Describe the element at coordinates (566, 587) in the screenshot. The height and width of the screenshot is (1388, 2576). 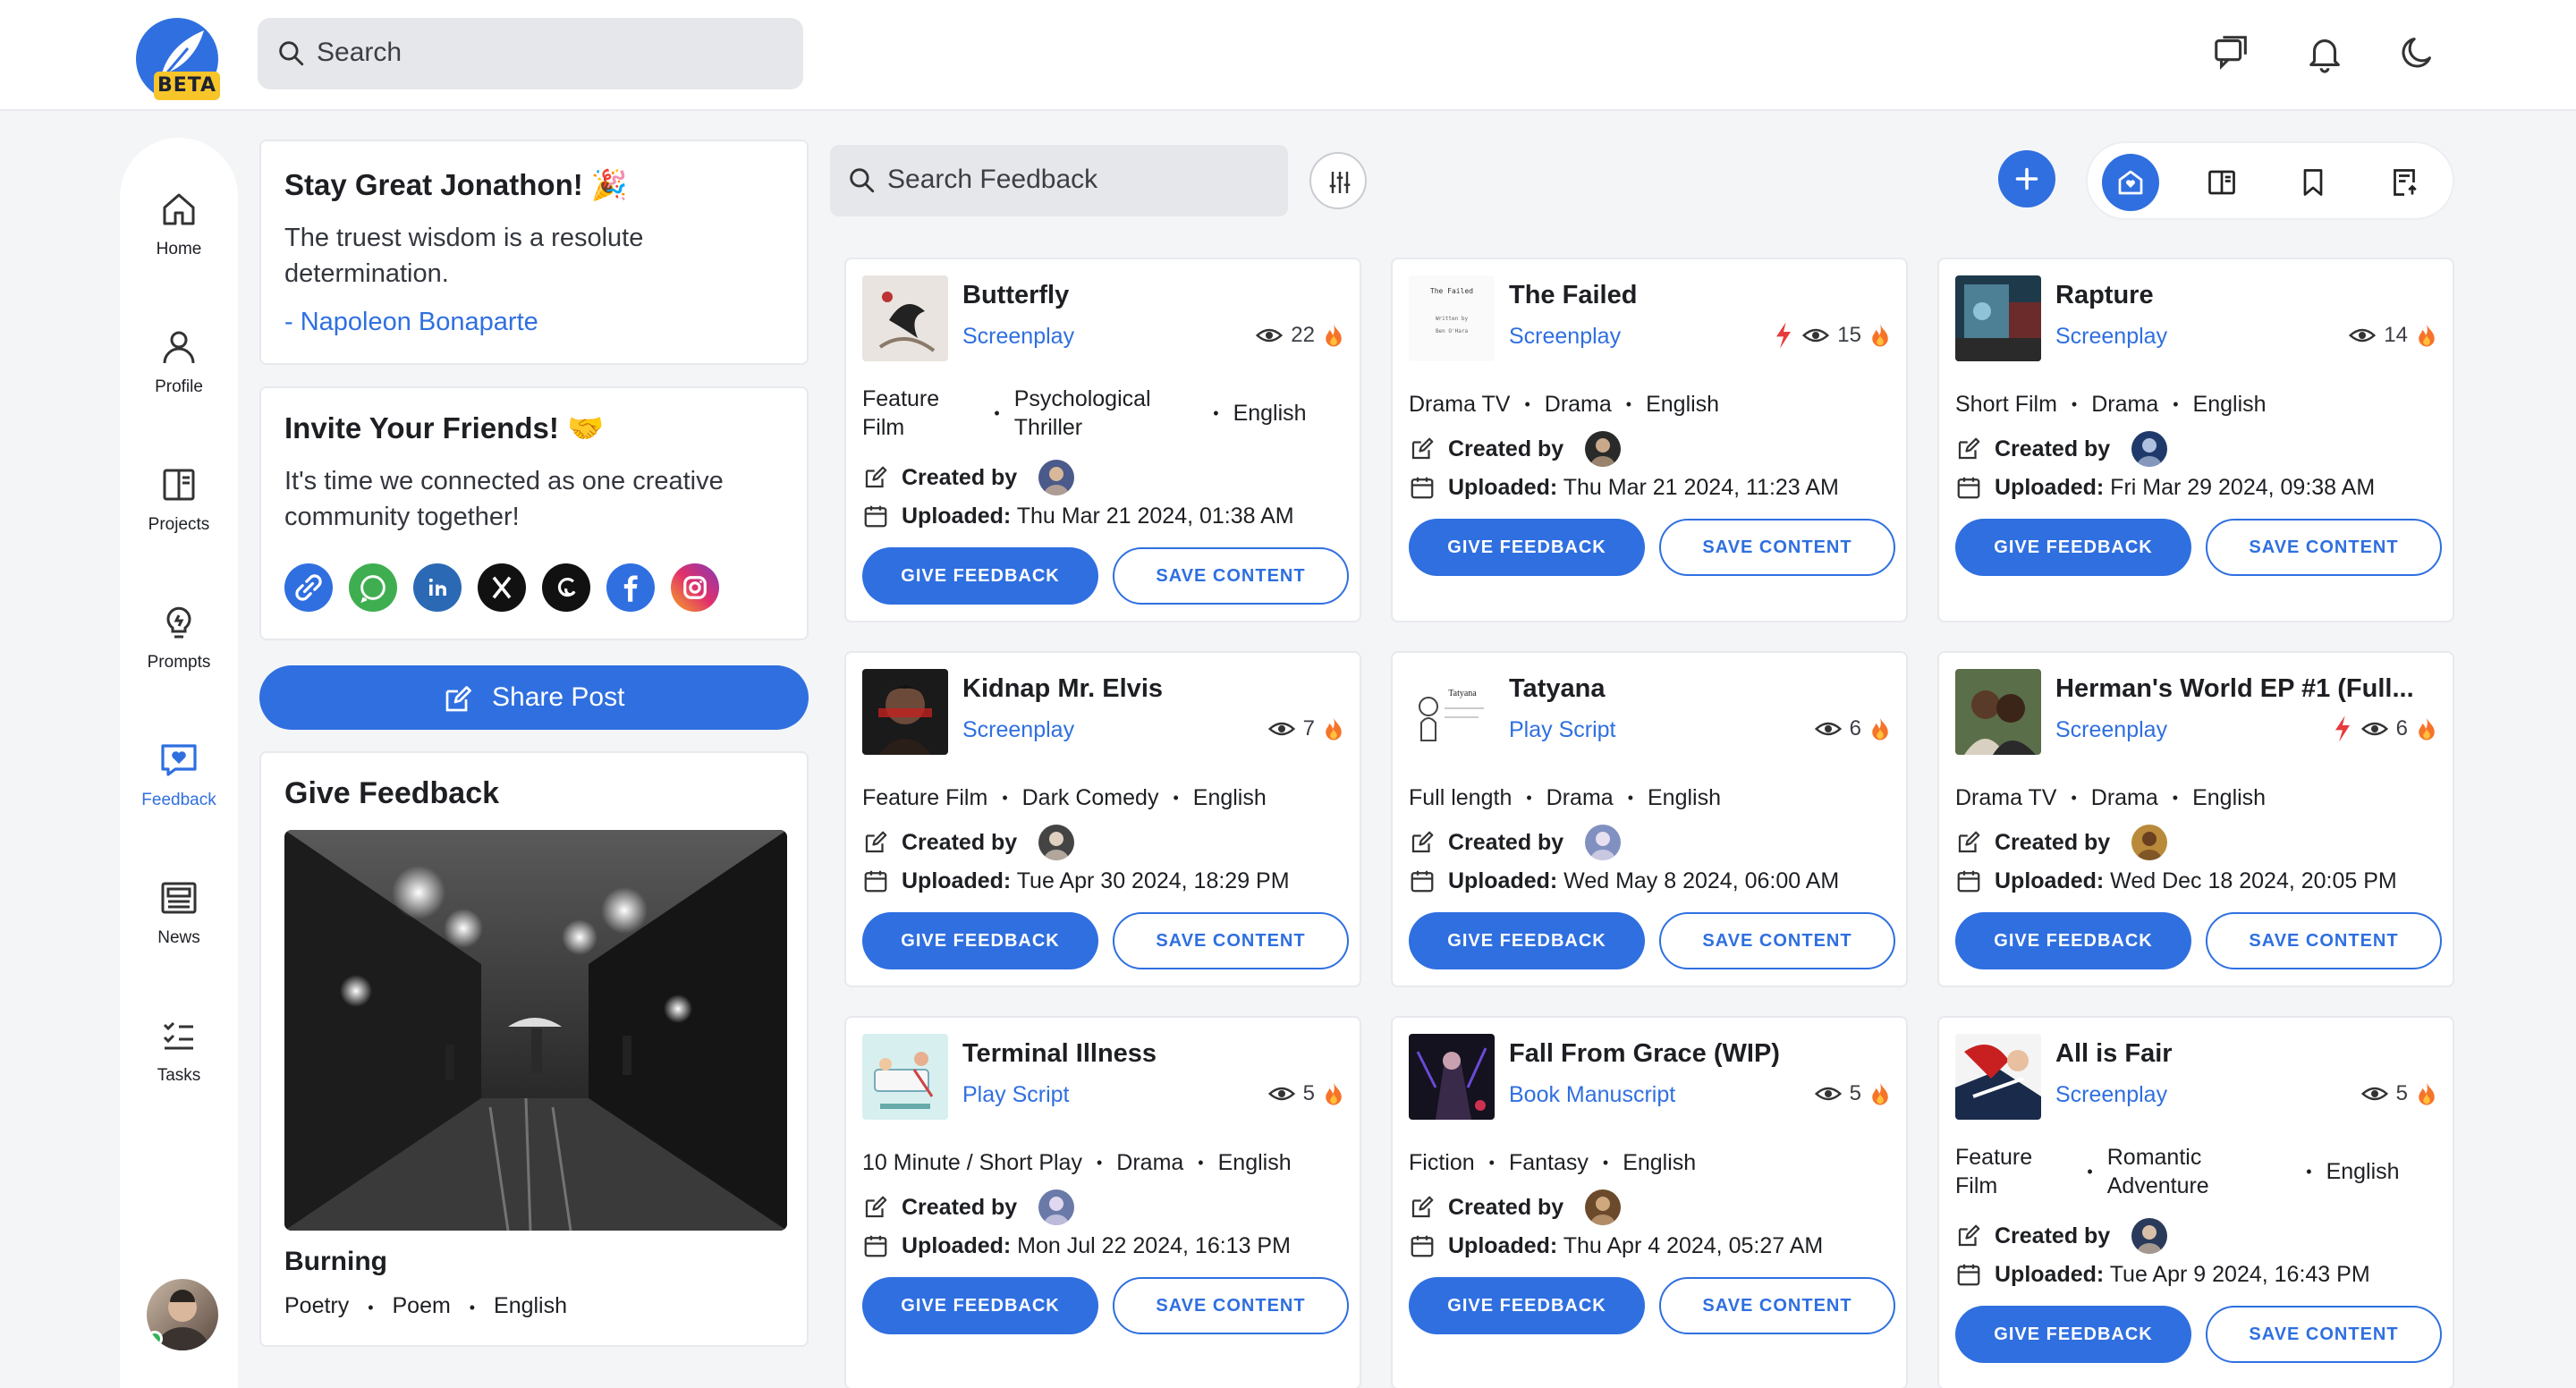
I see `share-threads-button` at that location.